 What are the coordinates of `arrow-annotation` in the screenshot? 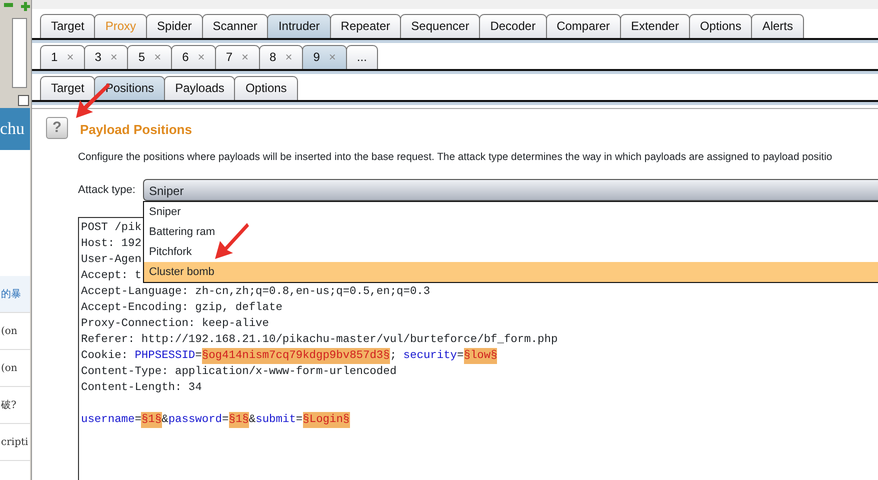 It's located at (232, 241).